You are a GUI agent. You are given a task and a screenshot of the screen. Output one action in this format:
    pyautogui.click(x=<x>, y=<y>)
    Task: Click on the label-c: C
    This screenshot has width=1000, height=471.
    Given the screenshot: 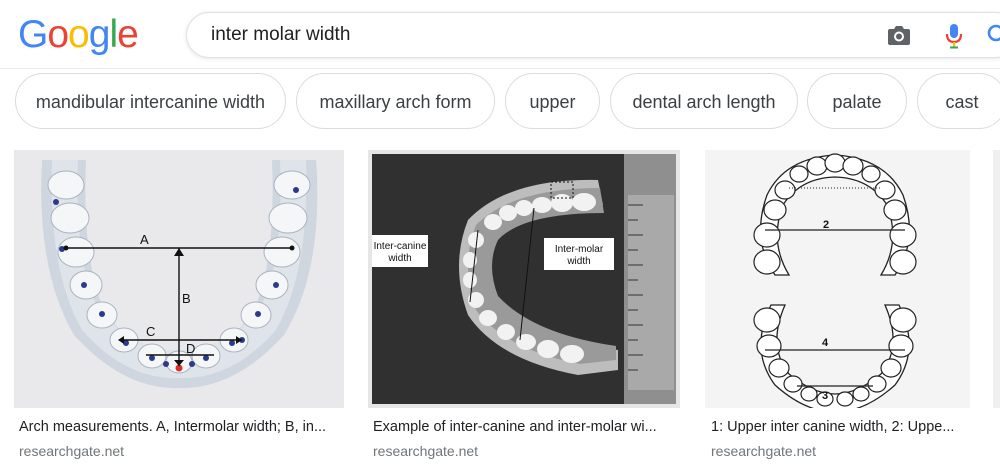 What is the action you would take?
    pyautogui.click(x=150, y=331)
    